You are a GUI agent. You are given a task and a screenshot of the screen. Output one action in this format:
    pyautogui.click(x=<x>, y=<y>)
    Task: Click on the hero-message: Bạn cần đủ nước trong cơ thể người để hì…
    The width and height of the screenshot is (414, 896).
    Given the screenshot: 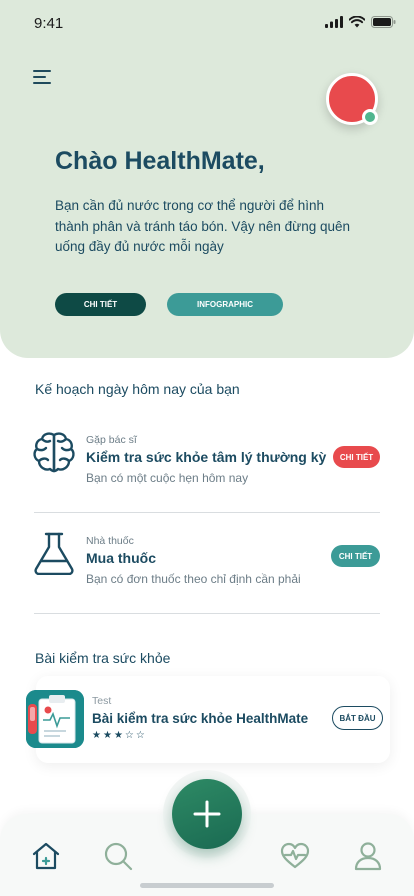 What is the action you would take?
    pyautogui.click(x=203, y=226)
    